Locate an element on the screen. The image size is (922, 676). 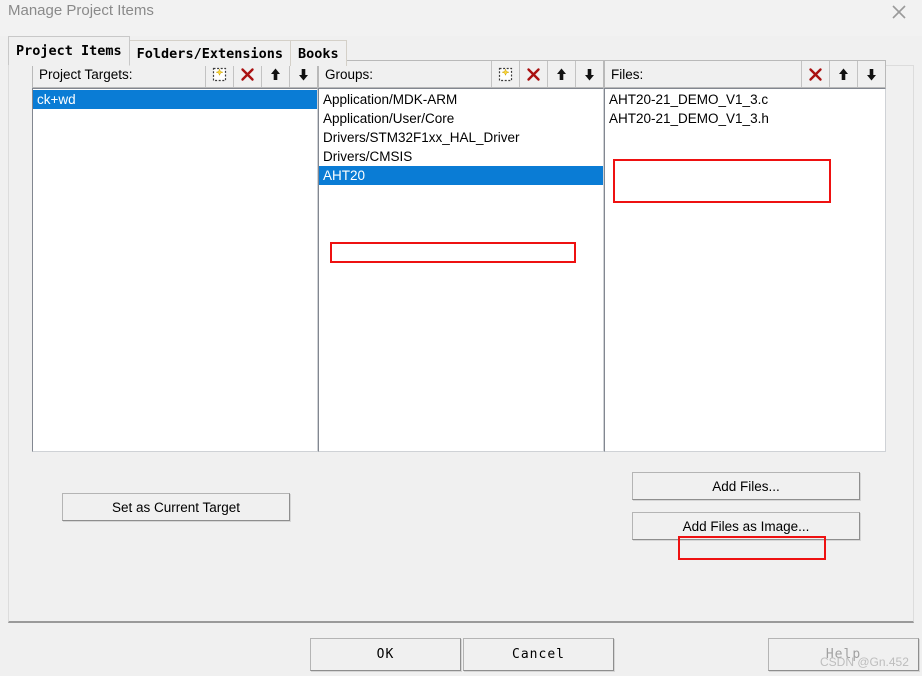
project-targets-label: Project Targets: is located at coordinates (86, 74).